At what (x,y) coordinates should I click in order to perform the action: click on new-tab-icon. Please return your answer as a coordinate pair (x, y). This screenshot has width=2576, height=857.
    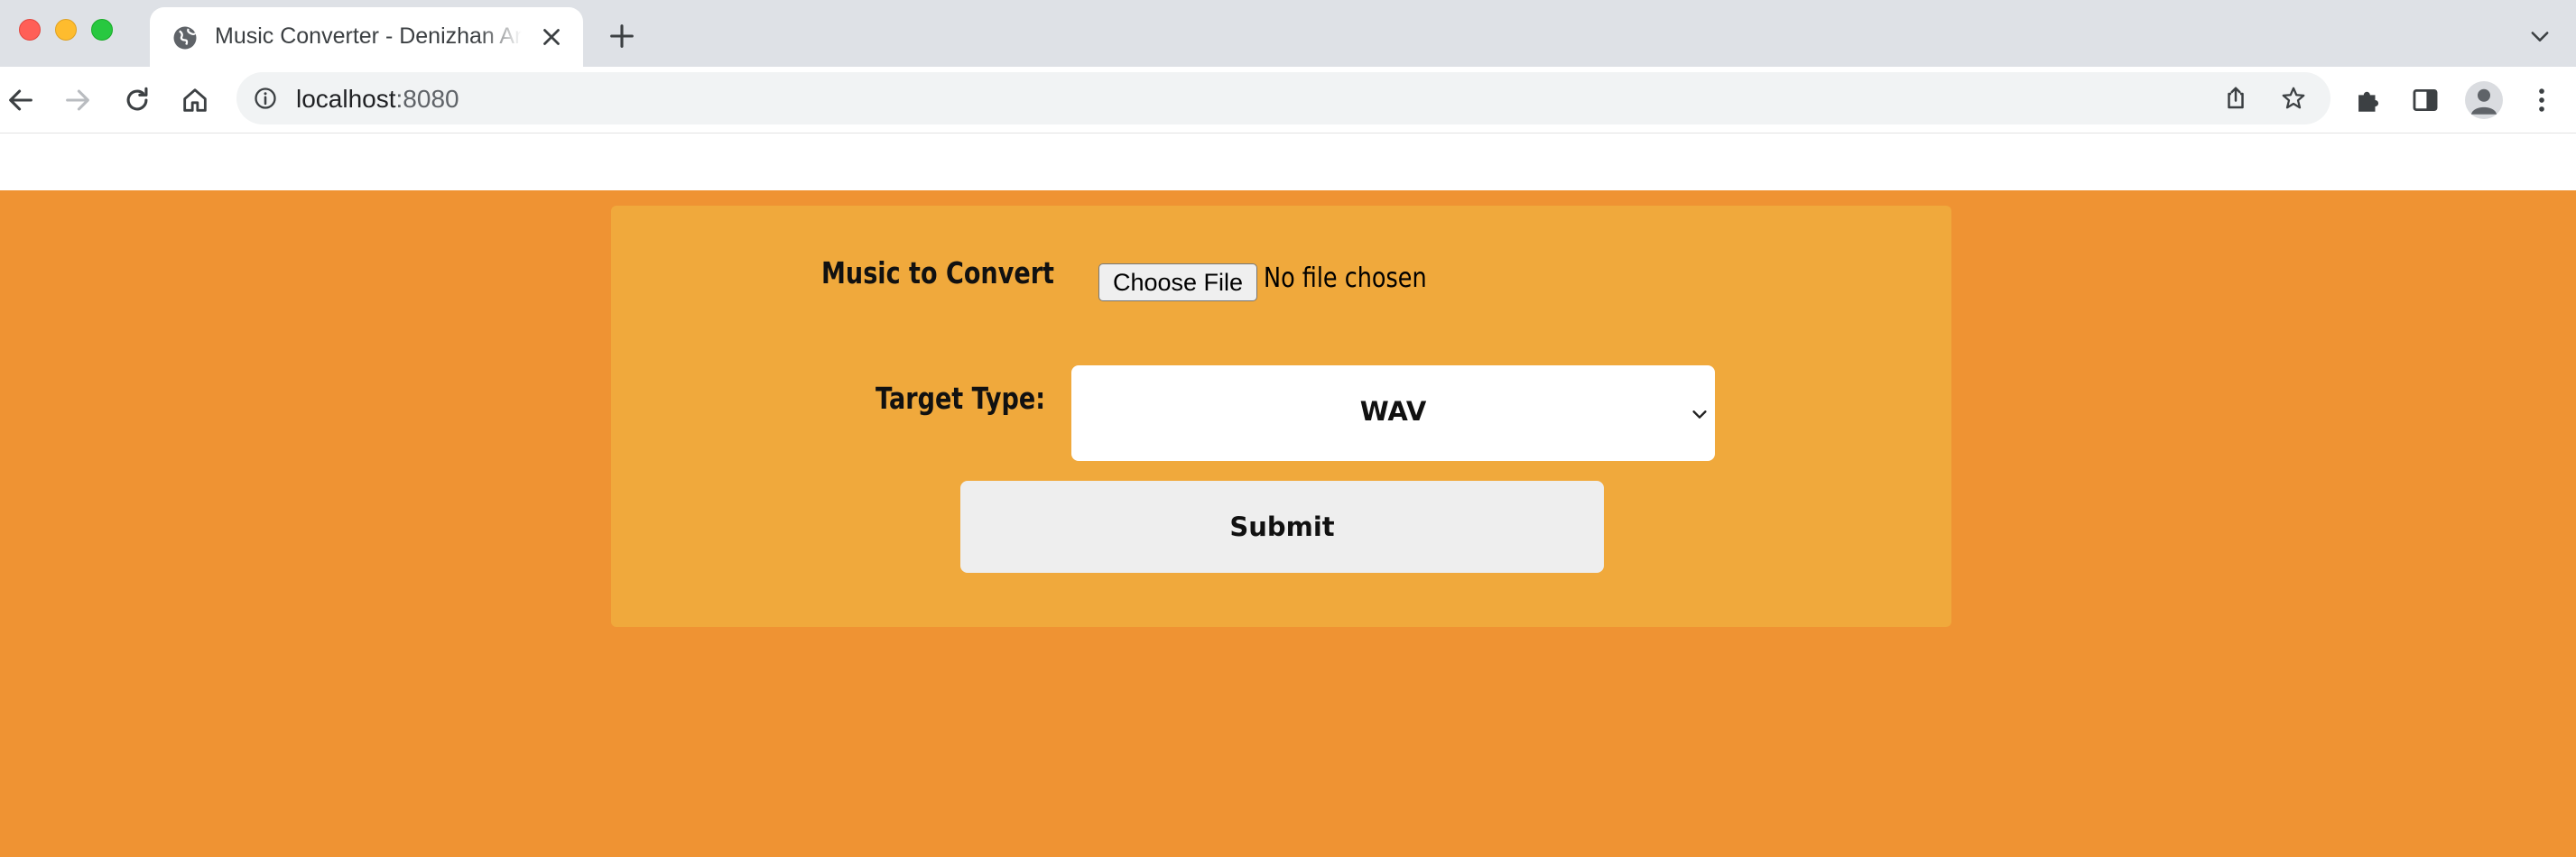
    Looking at the image, I should click on (622, 36).